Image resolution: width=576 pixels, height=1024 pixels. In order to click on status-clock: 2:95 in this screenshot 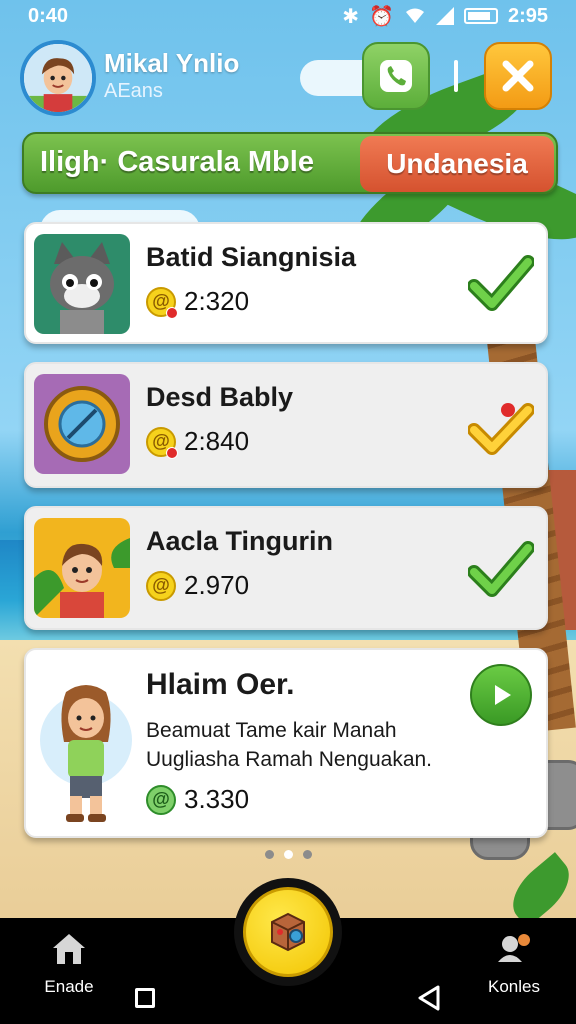, I will do `click(527, 15)`.